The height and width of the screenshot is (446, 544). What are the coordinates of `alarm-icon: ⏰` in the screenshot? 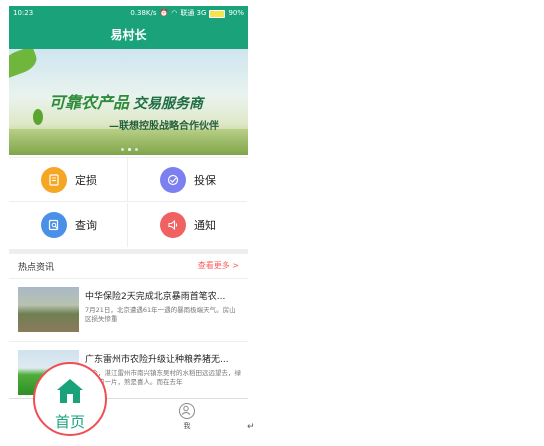 It's located at (164, 13).